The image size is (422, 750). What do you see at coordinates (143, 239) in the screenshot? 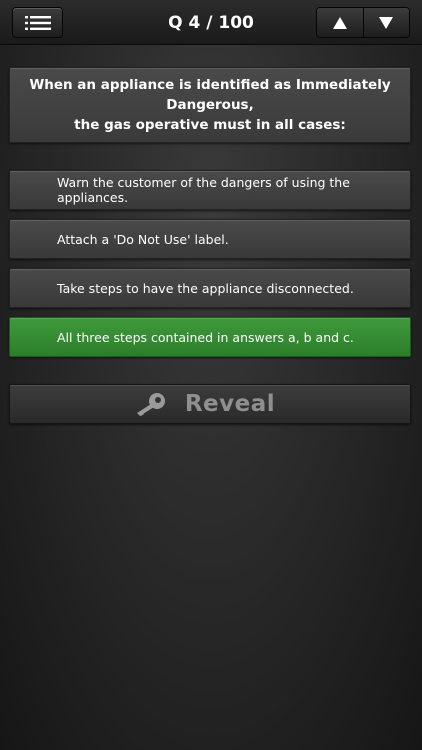
I see `answer-label: Attach a 'Do Not Use' label.` at bounding box center [143, 239].